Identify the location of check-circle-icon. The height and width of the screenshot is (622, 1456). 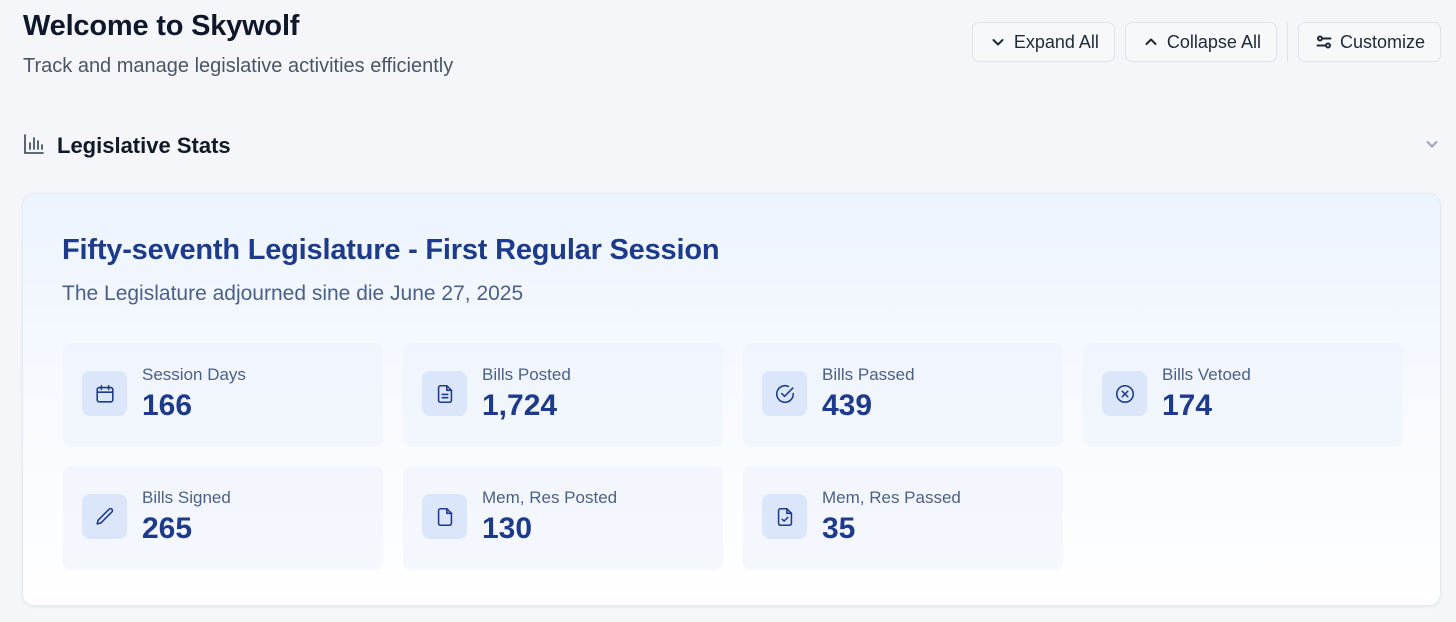
(784, 393).